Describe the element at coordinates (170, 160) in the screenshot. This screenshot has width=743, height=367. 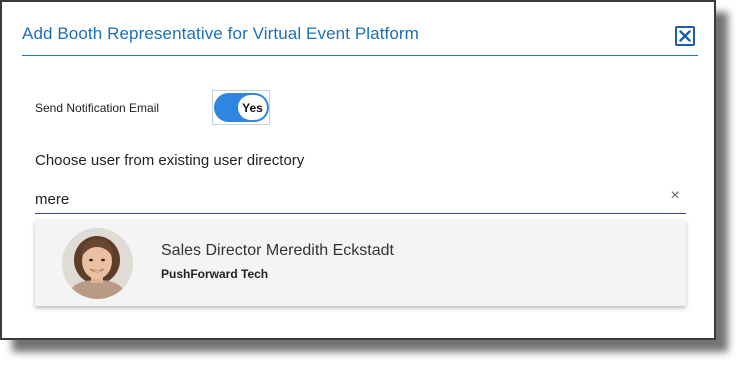
I see `user-directory-label: Choose user from existing user directory` at that location.